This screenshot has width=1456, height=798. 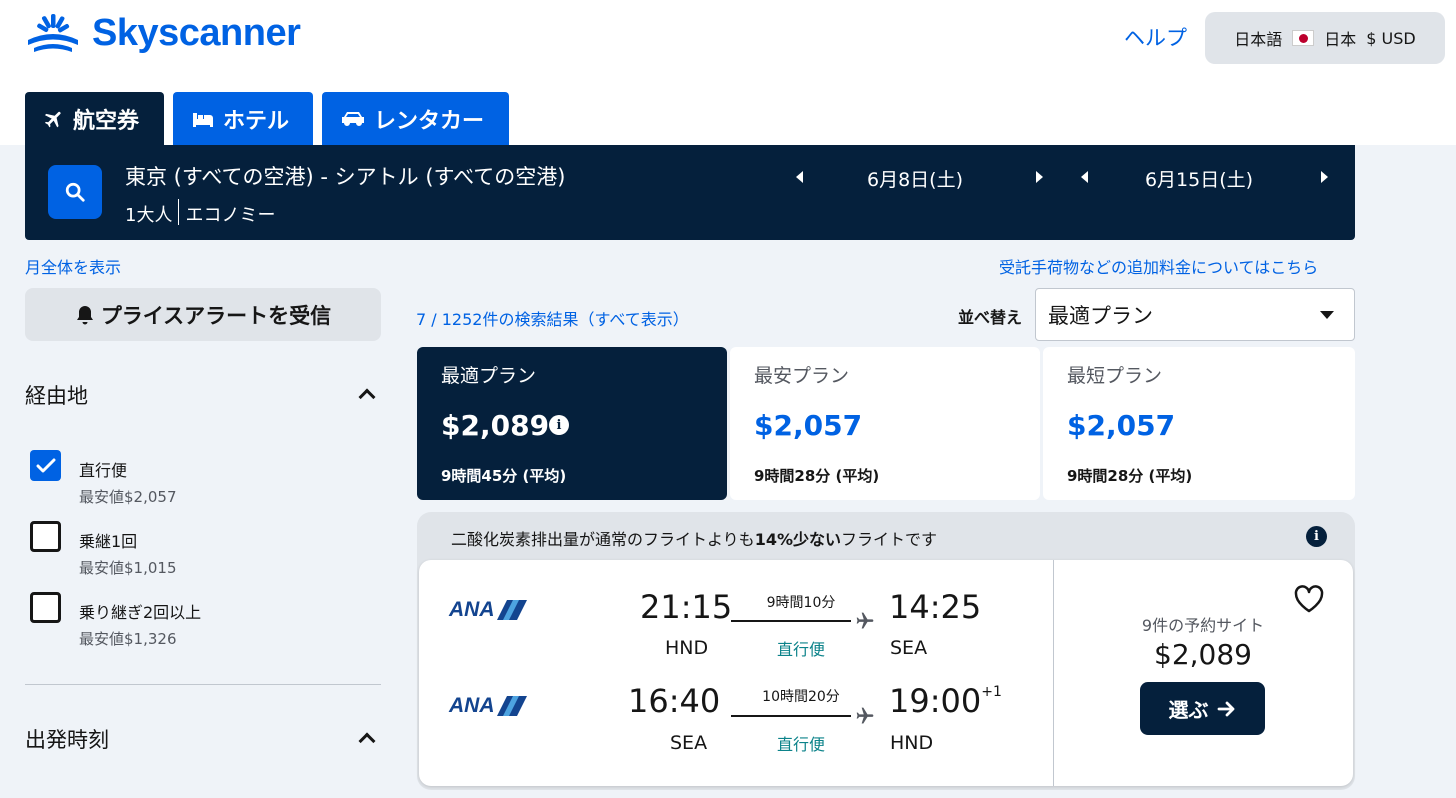 I want to click on results-count-link: 7 / 1252件の検索結果（すべて表示）, so click(x=552, y=318).